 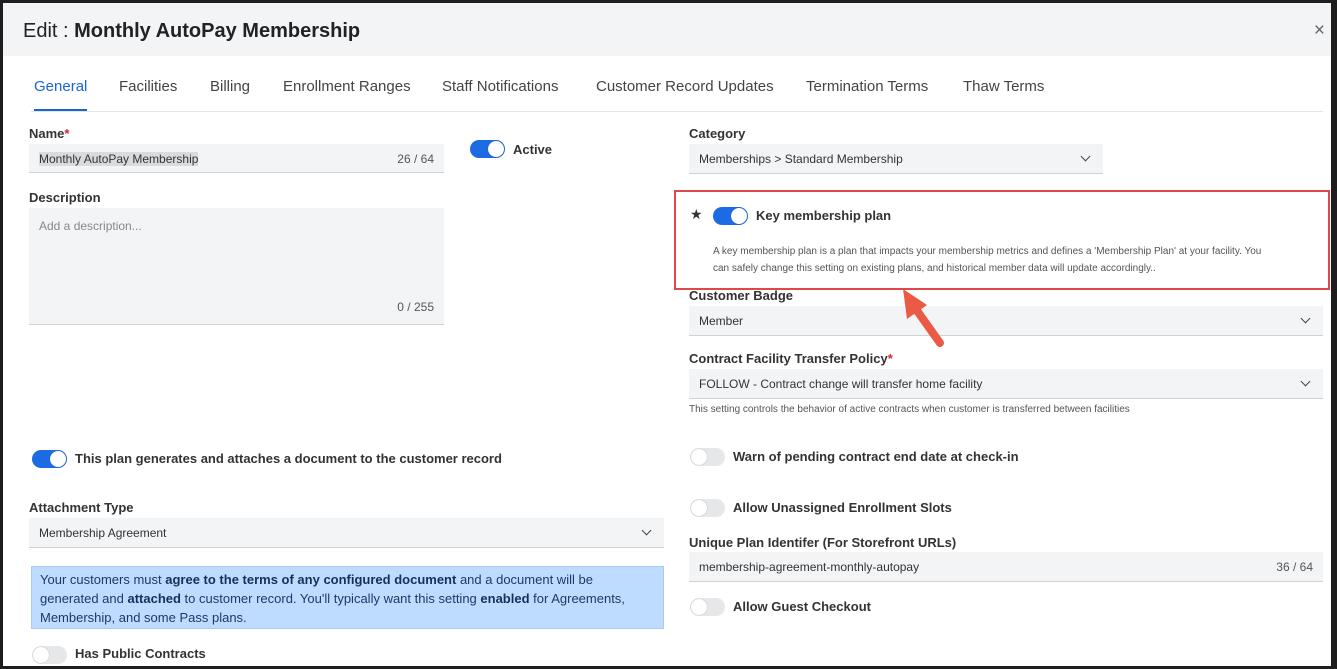 What do you see at coordinates (741, 295) in the screenshot?
I see `customer-badge-label: Customer Badge` at bounding box center [741, 295].